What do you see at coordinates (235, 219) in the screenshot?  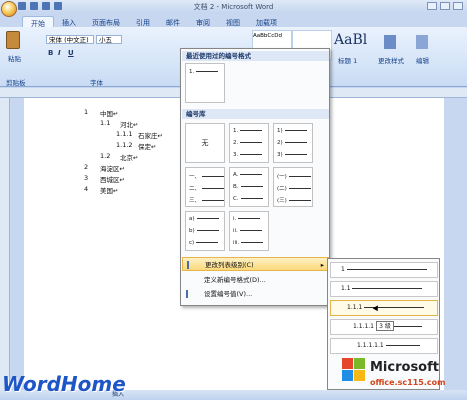 I see `cell-label: i.` at bounding box center [235, 219].